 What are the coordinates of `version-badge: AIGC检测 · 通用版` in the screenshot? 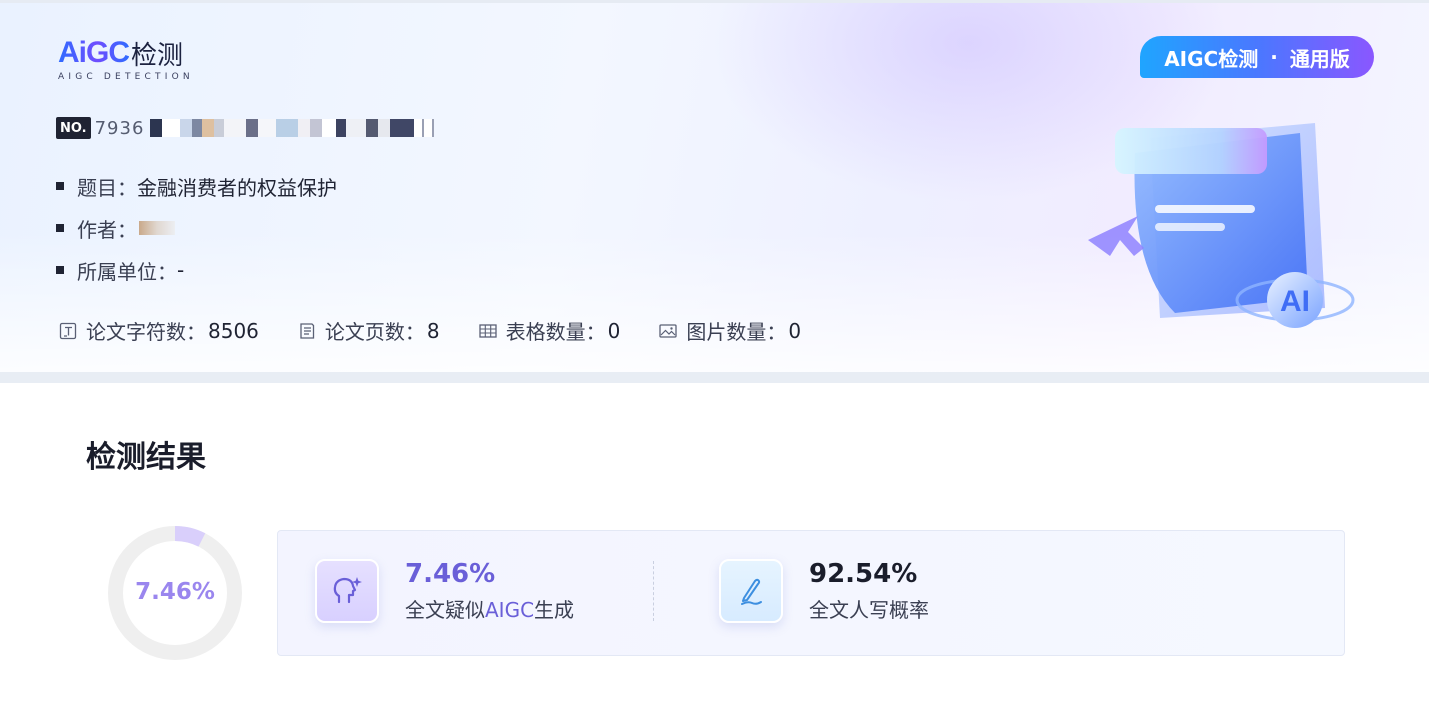 It's located at (1257, 57).